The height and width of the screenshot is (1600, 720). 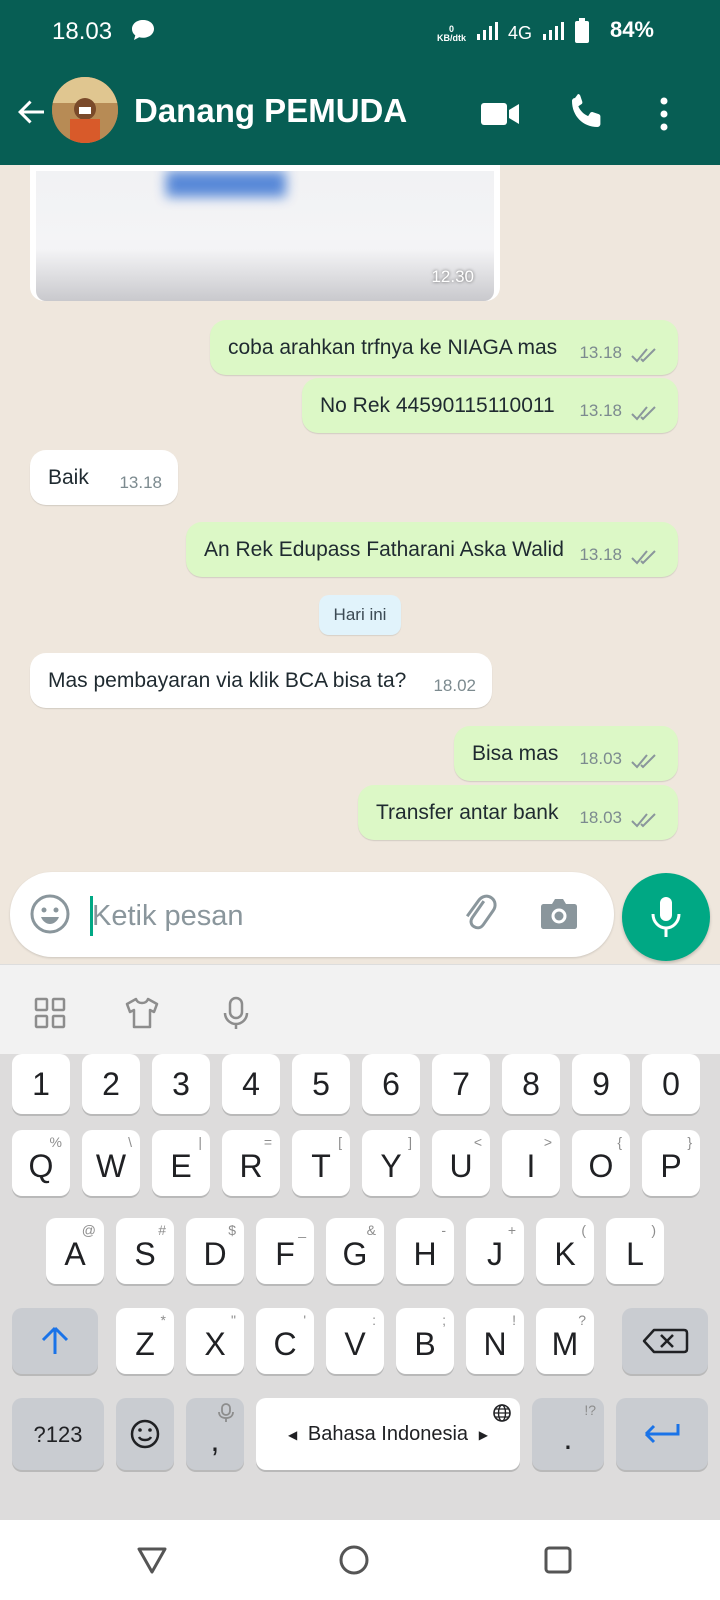 What do you see at coordinates (565, 1341) in the screenshot?
I see `key-m: ? M` at bounding box center [565, 1341].